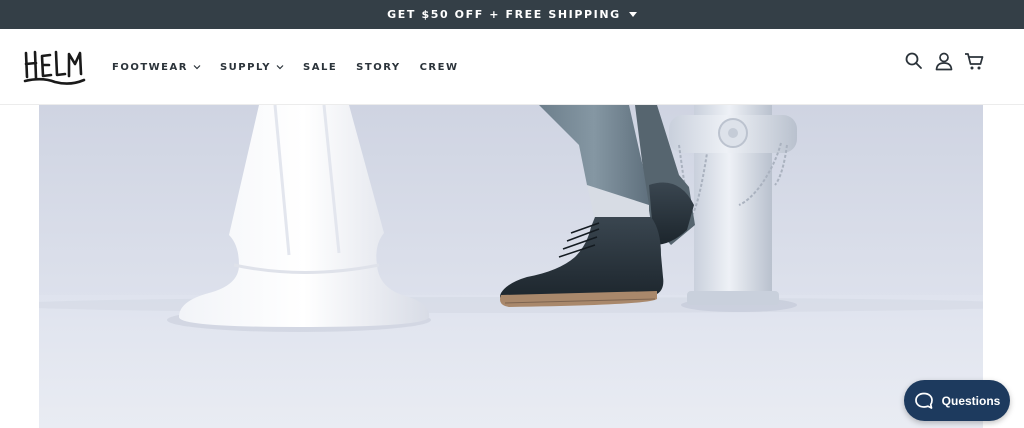 Image resolution: width=1024 pixels, height=428 pixels. I want to click on promo-banner: GET $50 OFF + FREE SHIPPING, so click(512, 14).